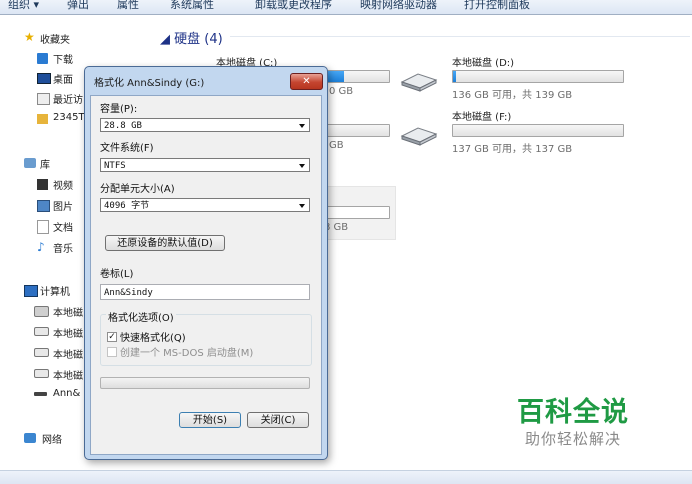 The height and width of the screenshot is (484, 692). I want to click on drive-f-usage-bar, so click(538, 130).